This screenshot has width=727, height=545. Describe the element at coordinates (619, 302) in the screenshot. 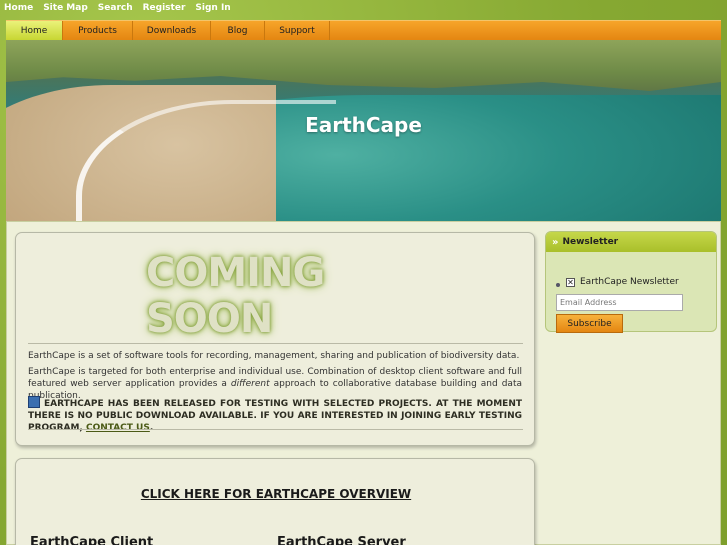

I see `email-field` at that location.